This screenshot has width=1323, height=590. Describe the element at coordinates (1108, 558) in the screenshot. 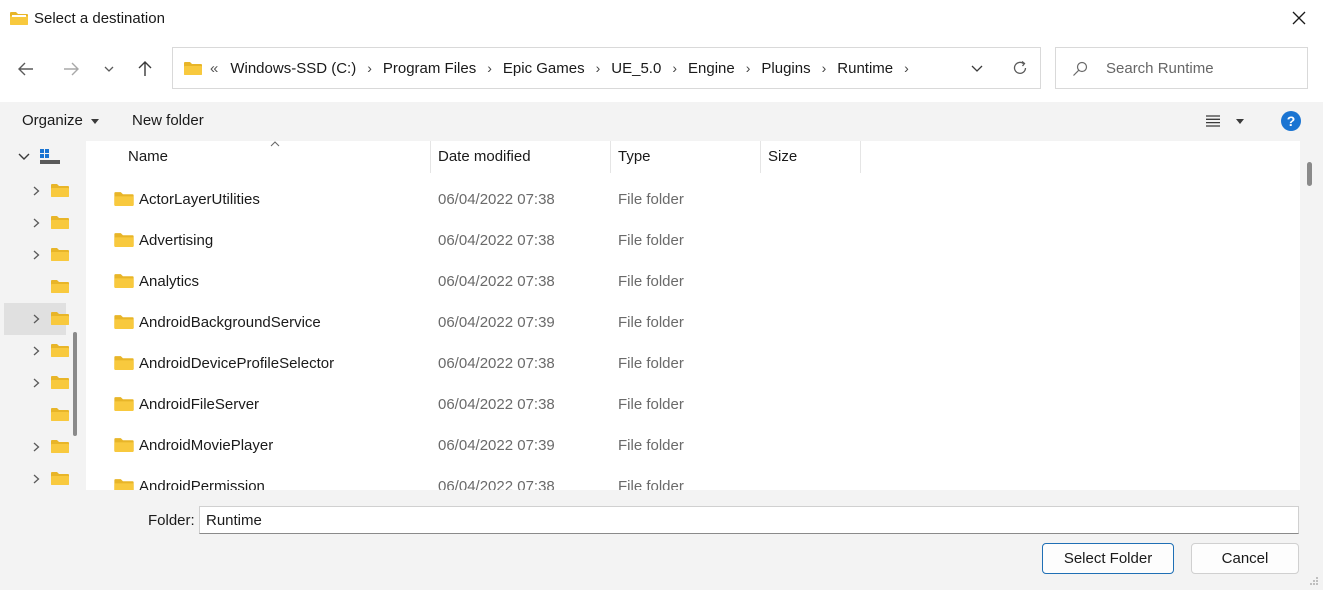

I see `select-folder-button: Select Folder` at that location.